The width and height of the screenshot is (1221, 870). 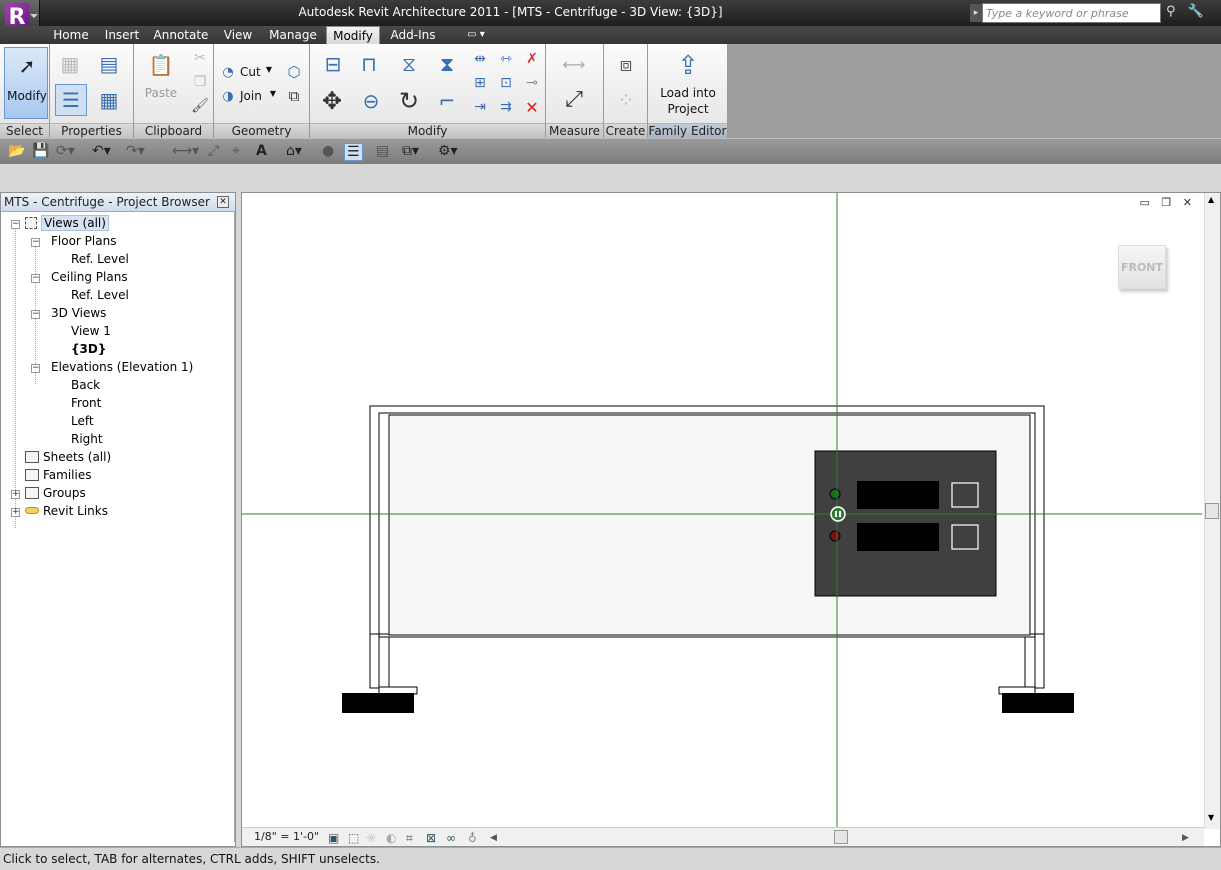 I want to click on tab-modify: Modify, so click(x=353, y=35).